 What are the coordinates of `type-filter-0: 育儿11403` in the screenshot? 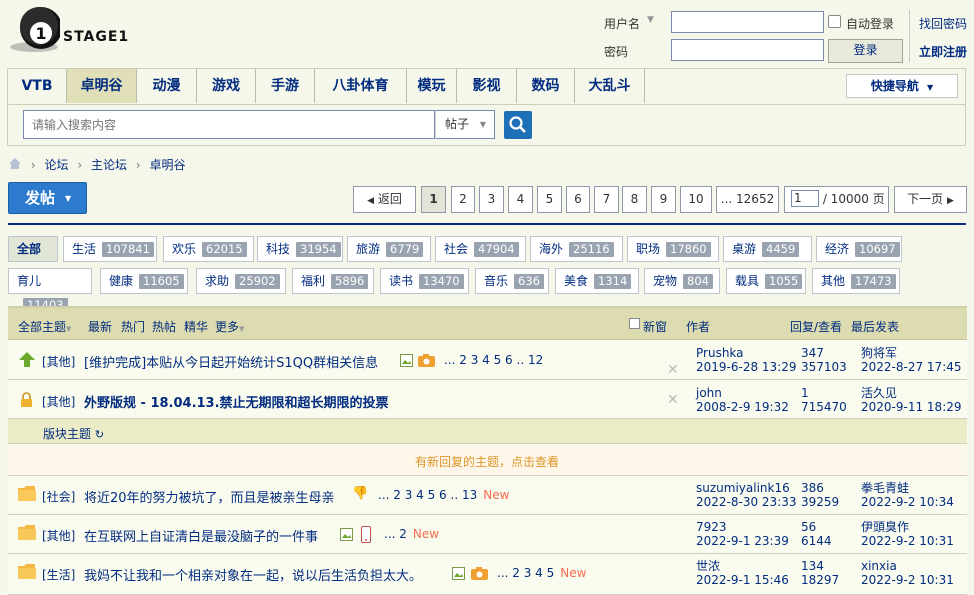 It's located at (50, 290).